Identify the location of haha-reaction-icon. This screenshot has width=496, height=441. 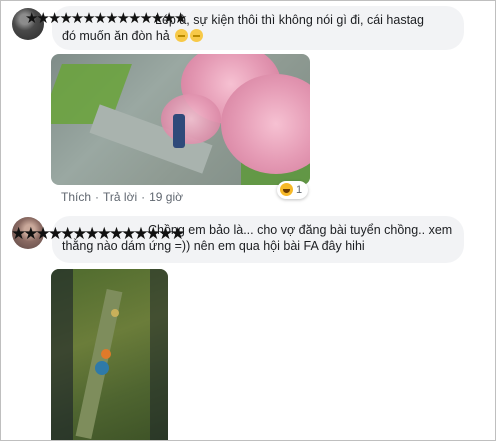
(286, 189).